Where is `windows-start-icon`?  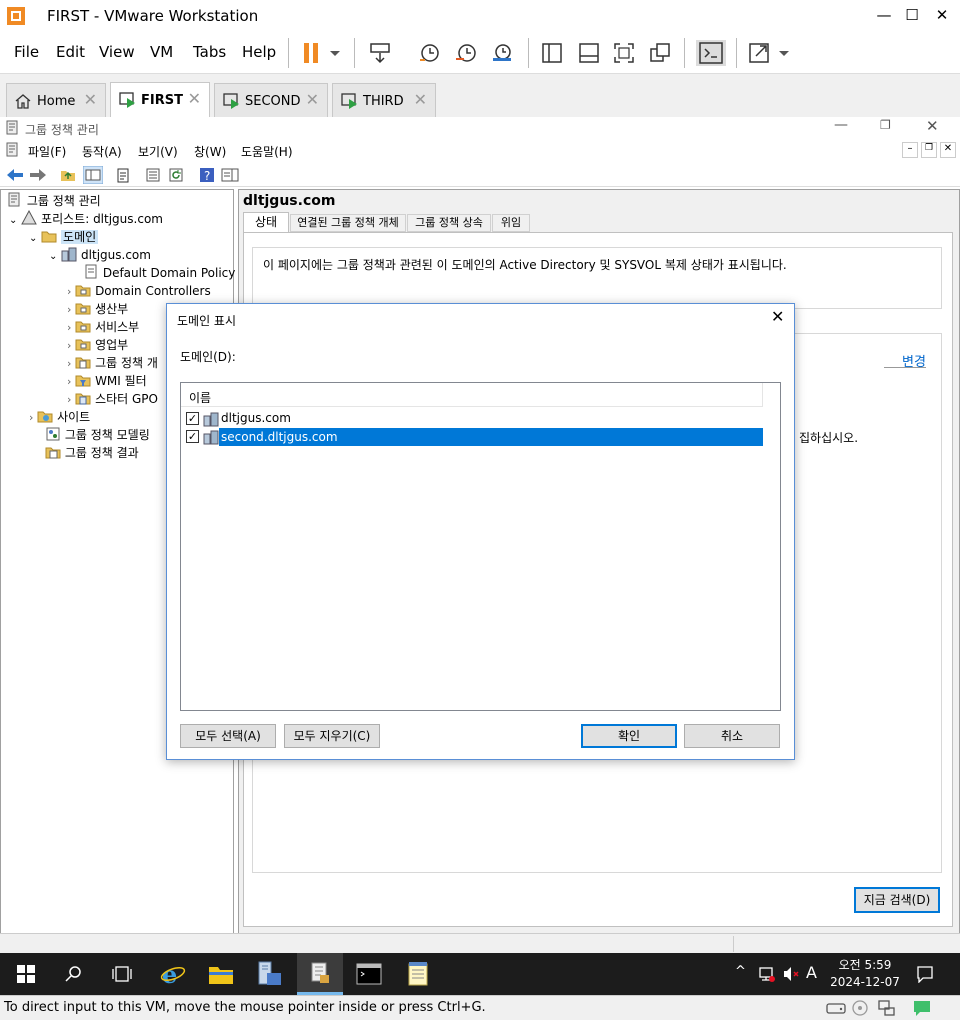 windows-start-icon is located at coordinates (26, 974).